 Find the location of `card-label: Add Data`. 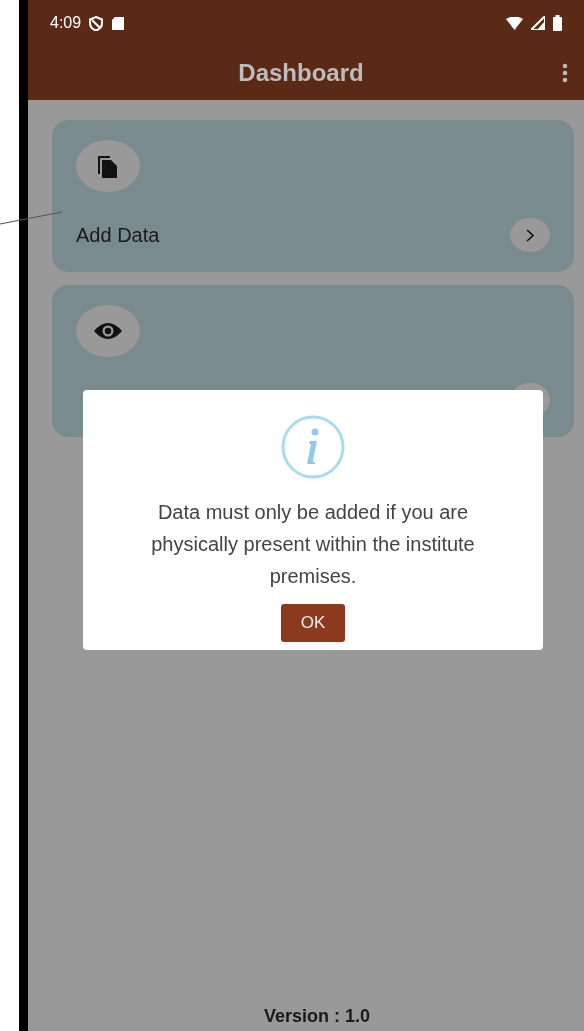

card-label: Add Data is located at coordinates (118, 235).